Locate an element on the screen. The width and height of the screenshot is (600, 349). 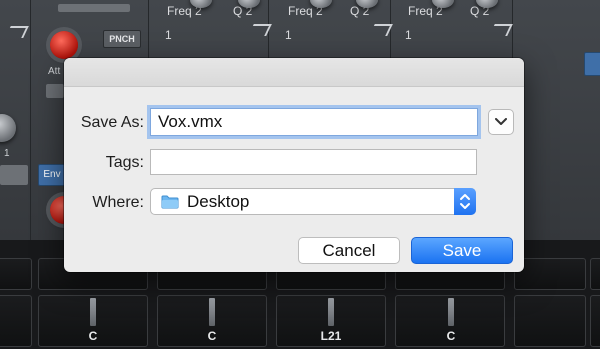
channel-label: L21 is located at coordinates (331, 336).